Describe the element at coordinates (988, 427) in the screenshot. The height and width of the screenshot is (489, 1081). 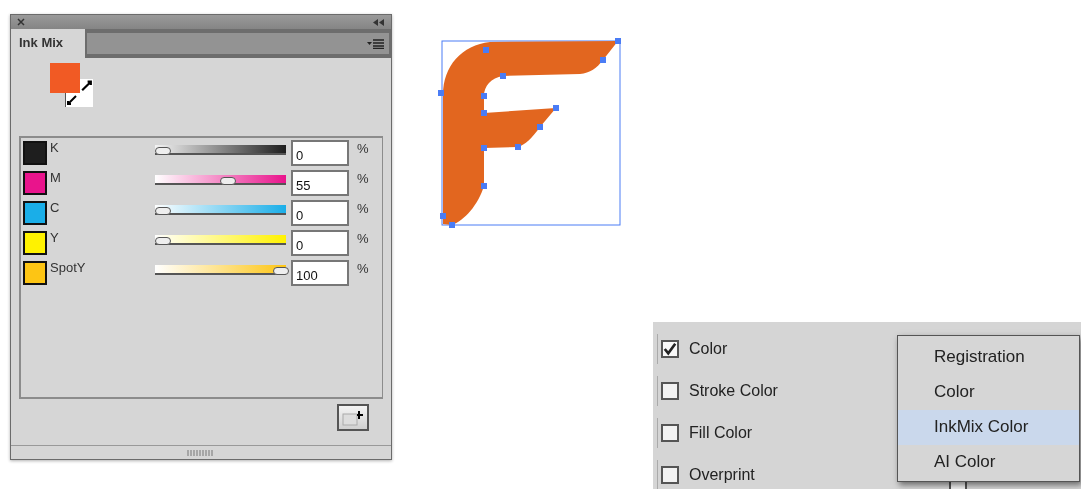
I see `menu-item: InkMix Color` at that location.